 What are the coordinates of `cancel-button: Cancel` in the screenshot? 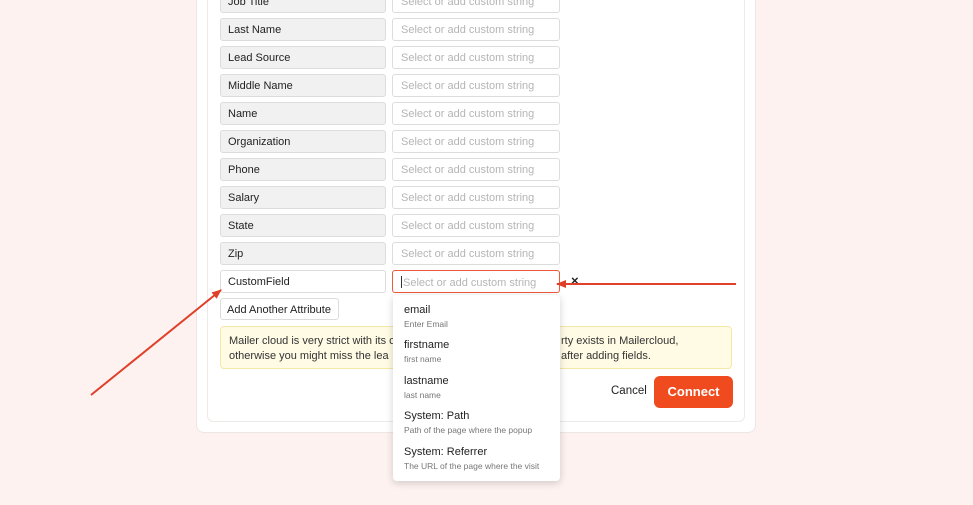 It's located at (629, 391).